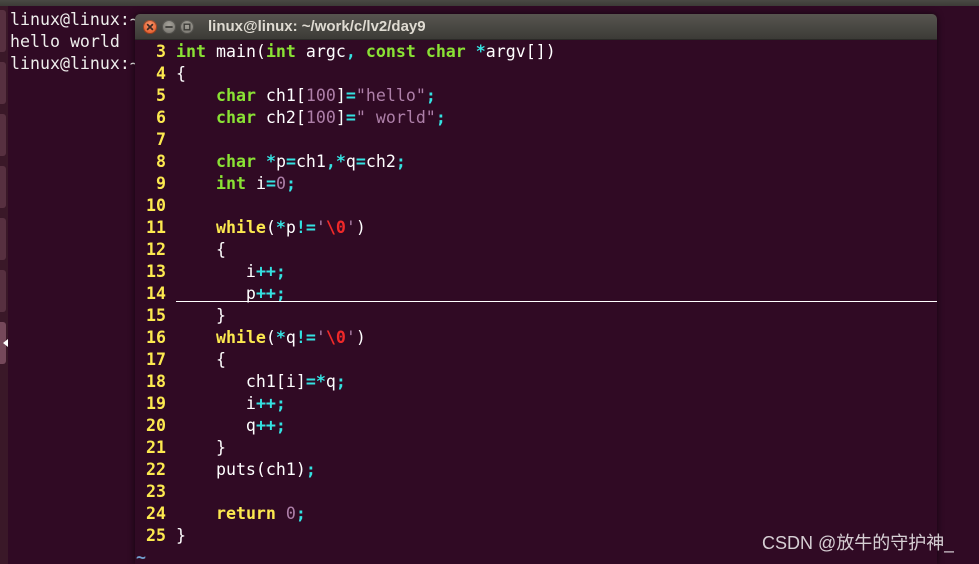  I want to click on code-line: 17 {, so click(536, 360).